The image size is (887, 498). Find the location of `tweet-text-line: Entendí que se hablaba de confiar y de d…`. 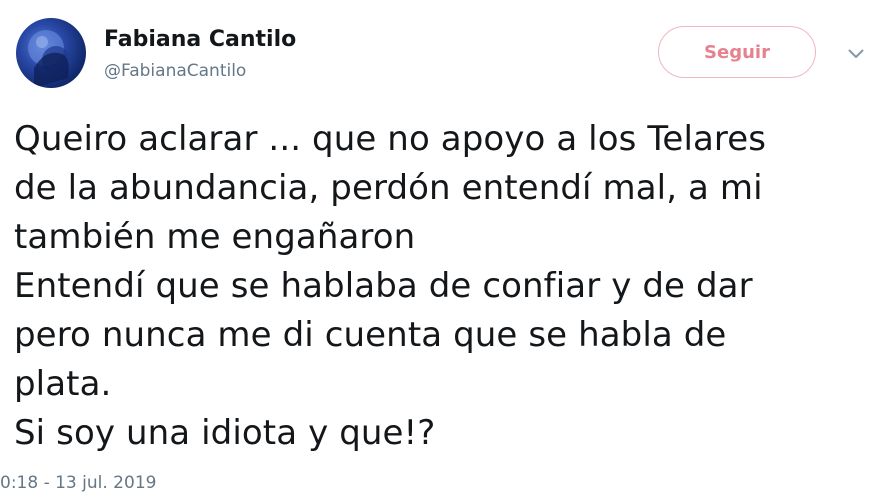

tweet-text-line: Entendí que se hablaba de confiar y de d… is located at coordinates (383, 286).